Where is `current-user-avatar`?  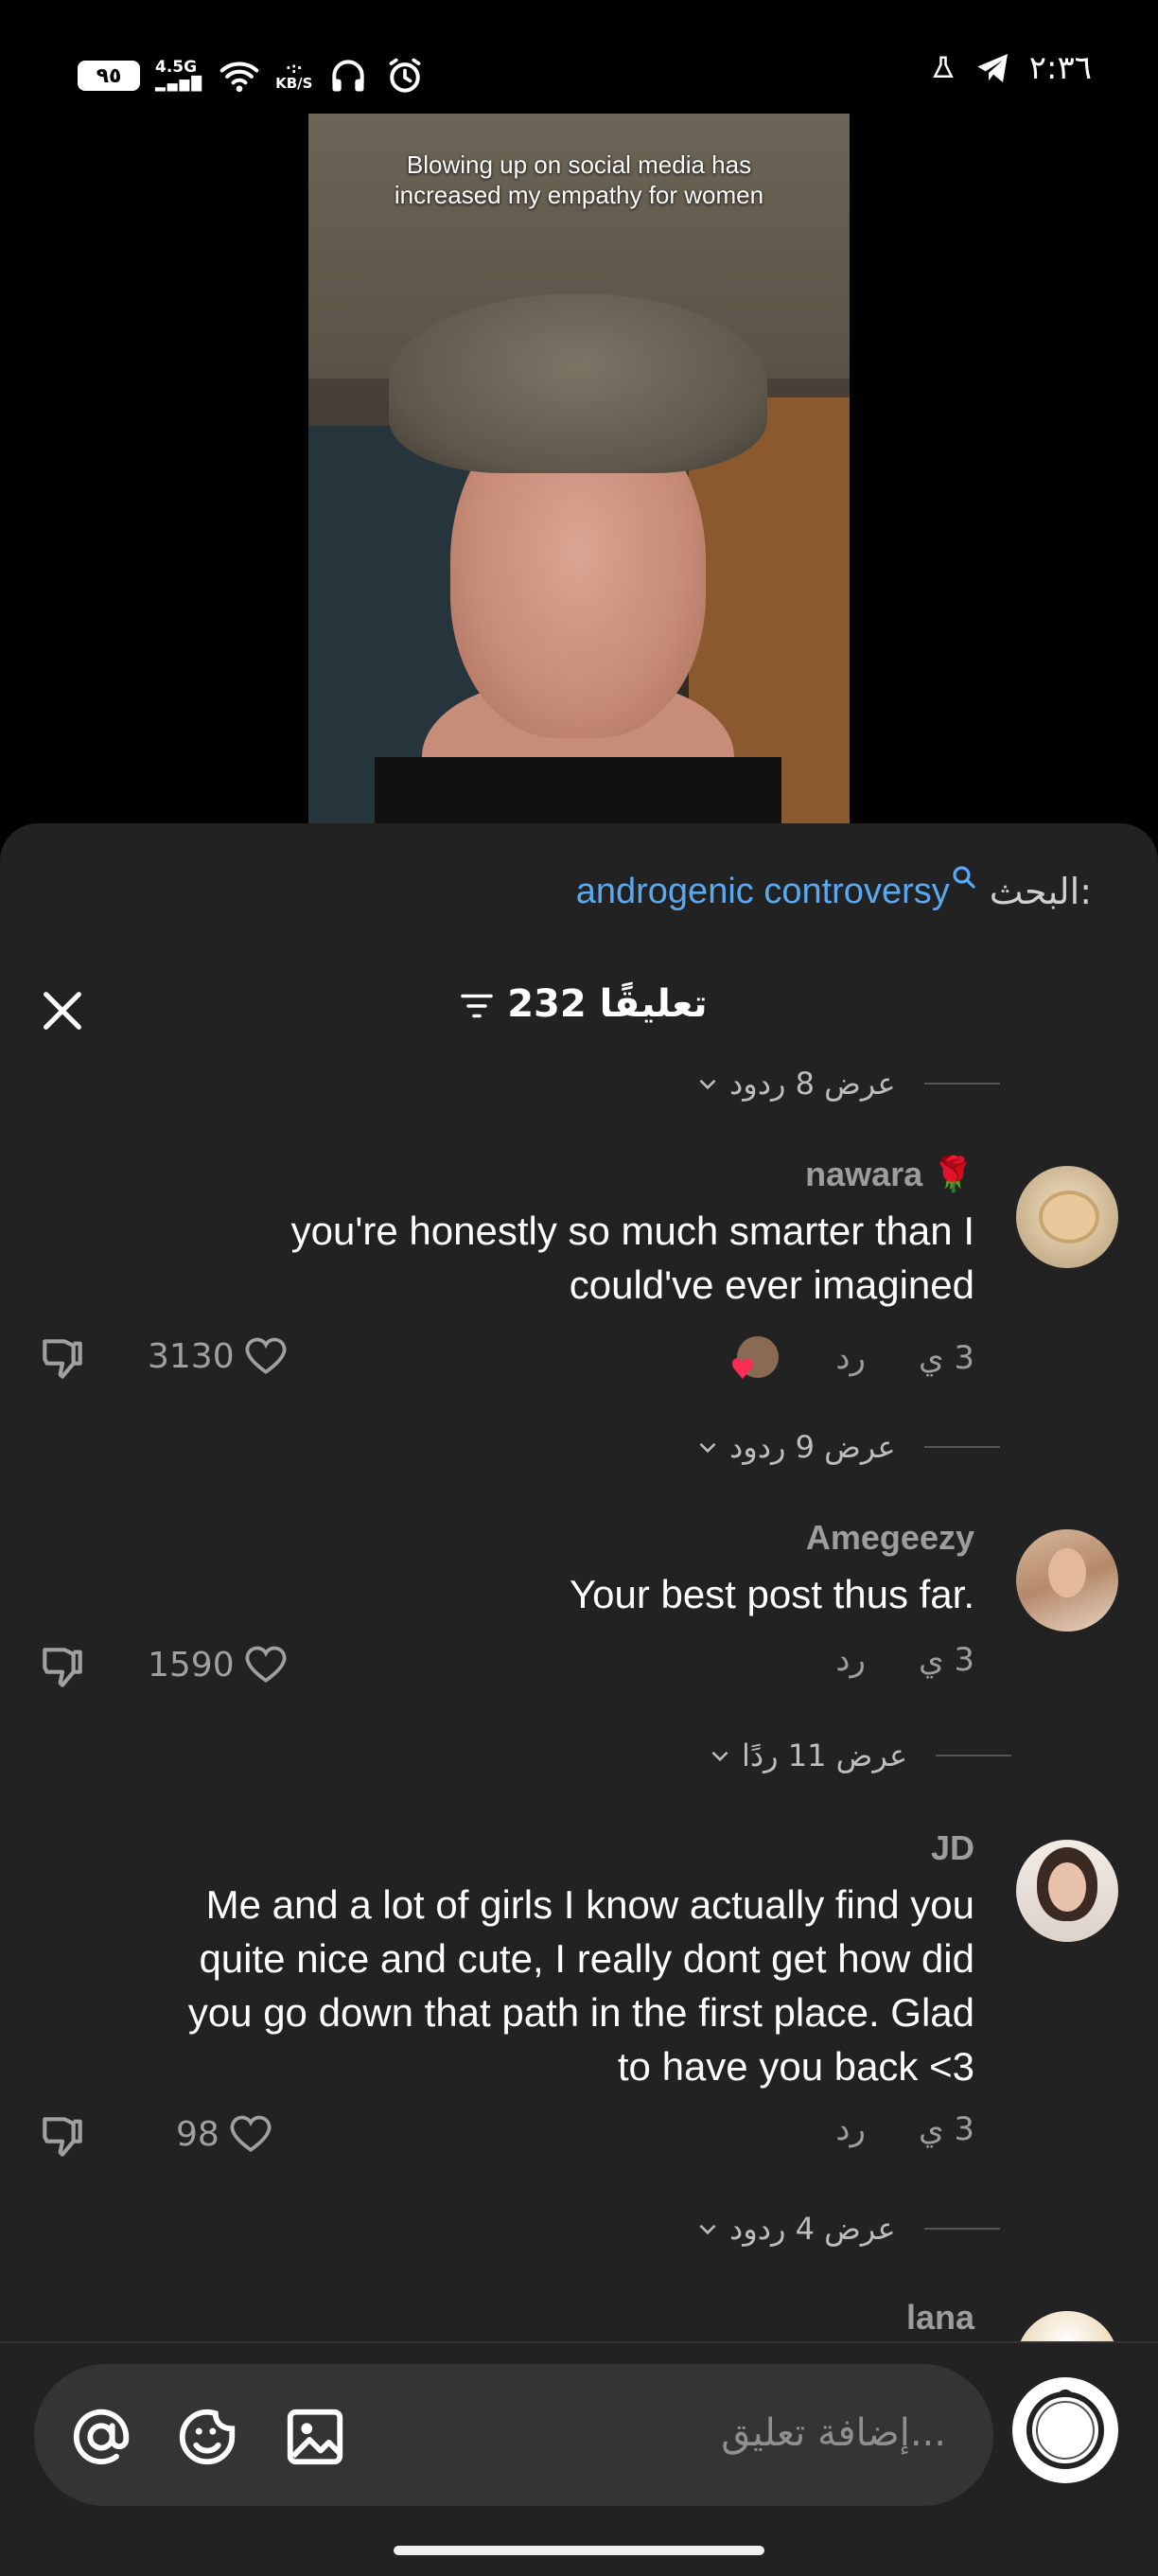 current-user-avatar is located at coordinates (1065, 2430).